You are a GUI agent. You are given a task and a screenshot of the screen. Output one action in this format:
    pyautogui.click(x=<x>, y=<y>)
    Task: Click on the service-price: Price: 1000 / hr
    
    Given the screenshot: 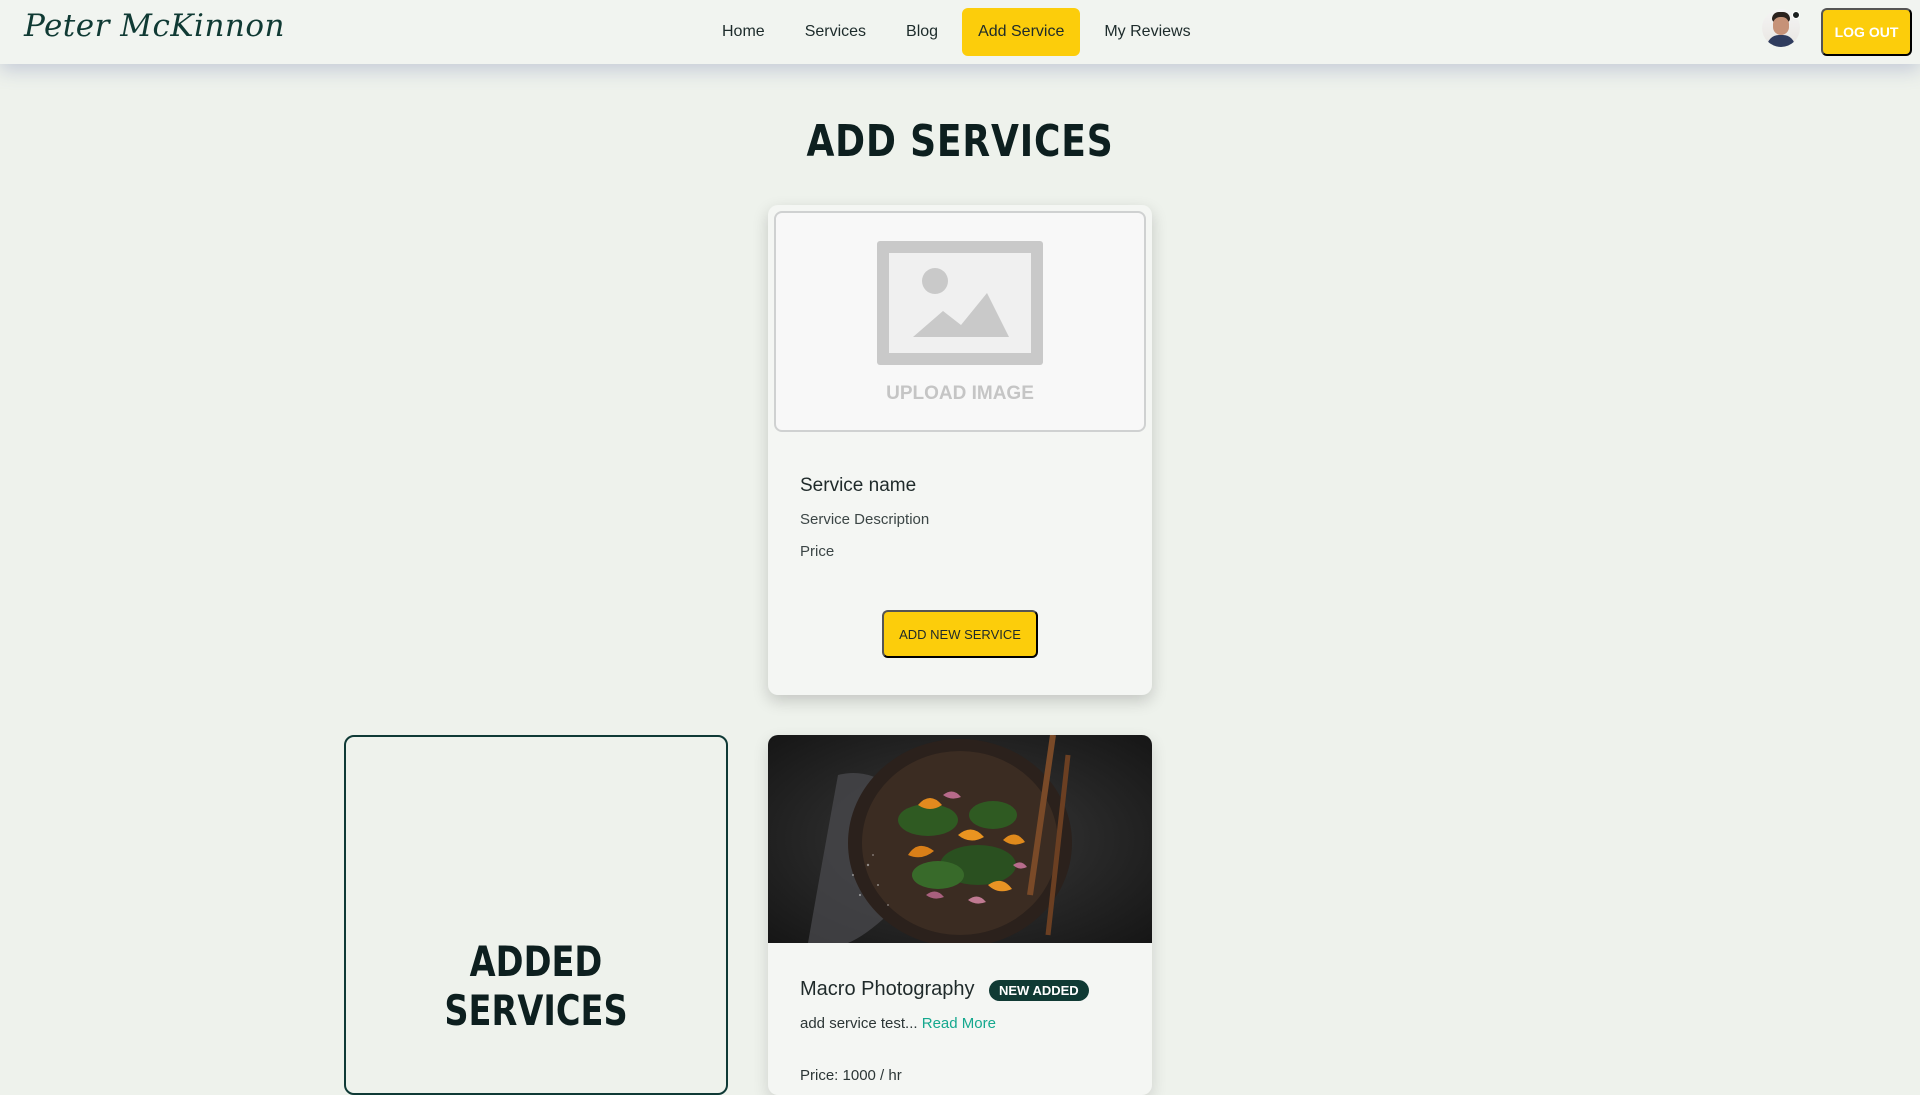 What is the action you would take?
    pyautogui.click(x=851, y=1075)
    